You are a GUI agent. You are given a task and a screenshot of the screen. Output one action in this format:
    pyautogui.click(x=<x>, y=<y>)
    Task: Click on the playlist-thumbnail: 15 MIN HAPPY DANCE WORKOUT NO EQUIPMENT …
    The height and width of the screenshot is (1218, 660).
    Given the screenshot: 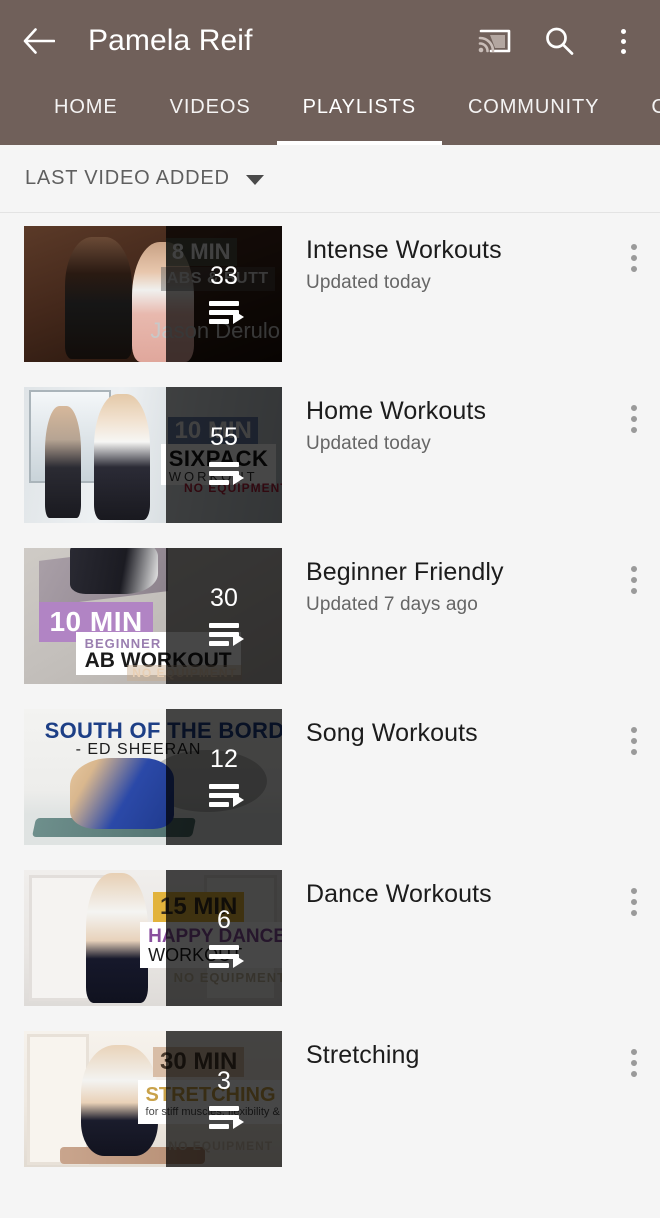 What is the action you would take?
    pyautogui.click(x=153, y=938)
    